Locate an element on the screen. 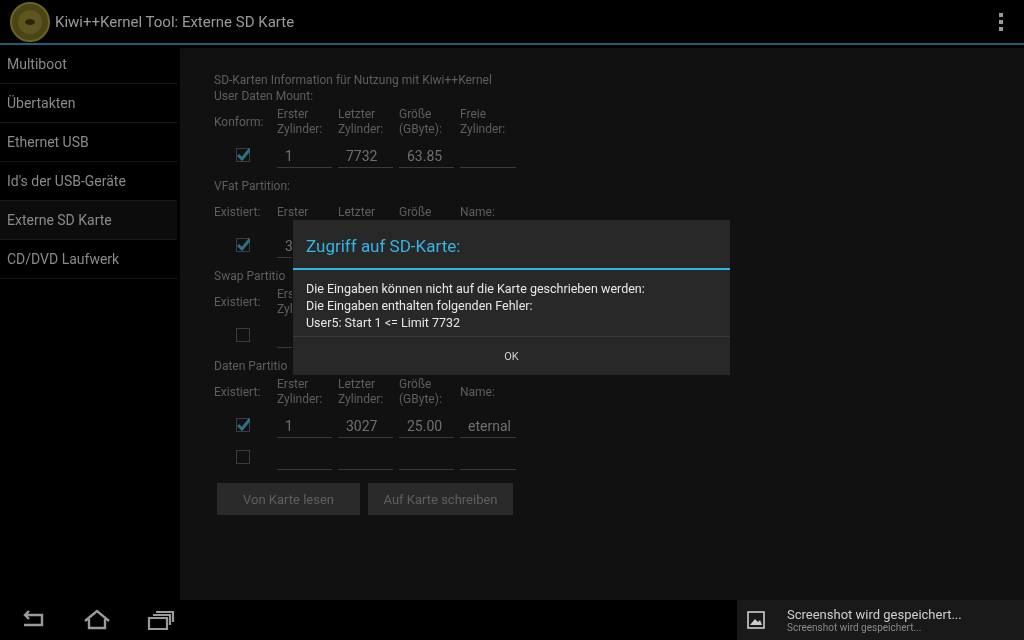 Image resolution: width=1024 pixels, height=640 pixels. sidebar-item: Externe SD Karte is located at coordinates (88, 220).